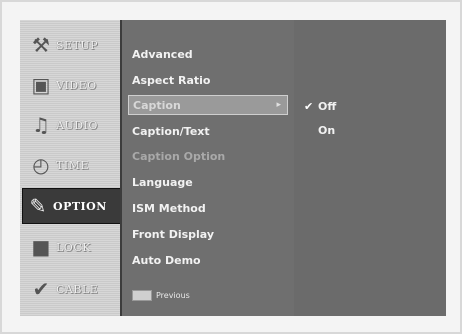 This screenshot has width=462, height=334. I want to click on option-ism-method: ISM Method, so click(208, 208).